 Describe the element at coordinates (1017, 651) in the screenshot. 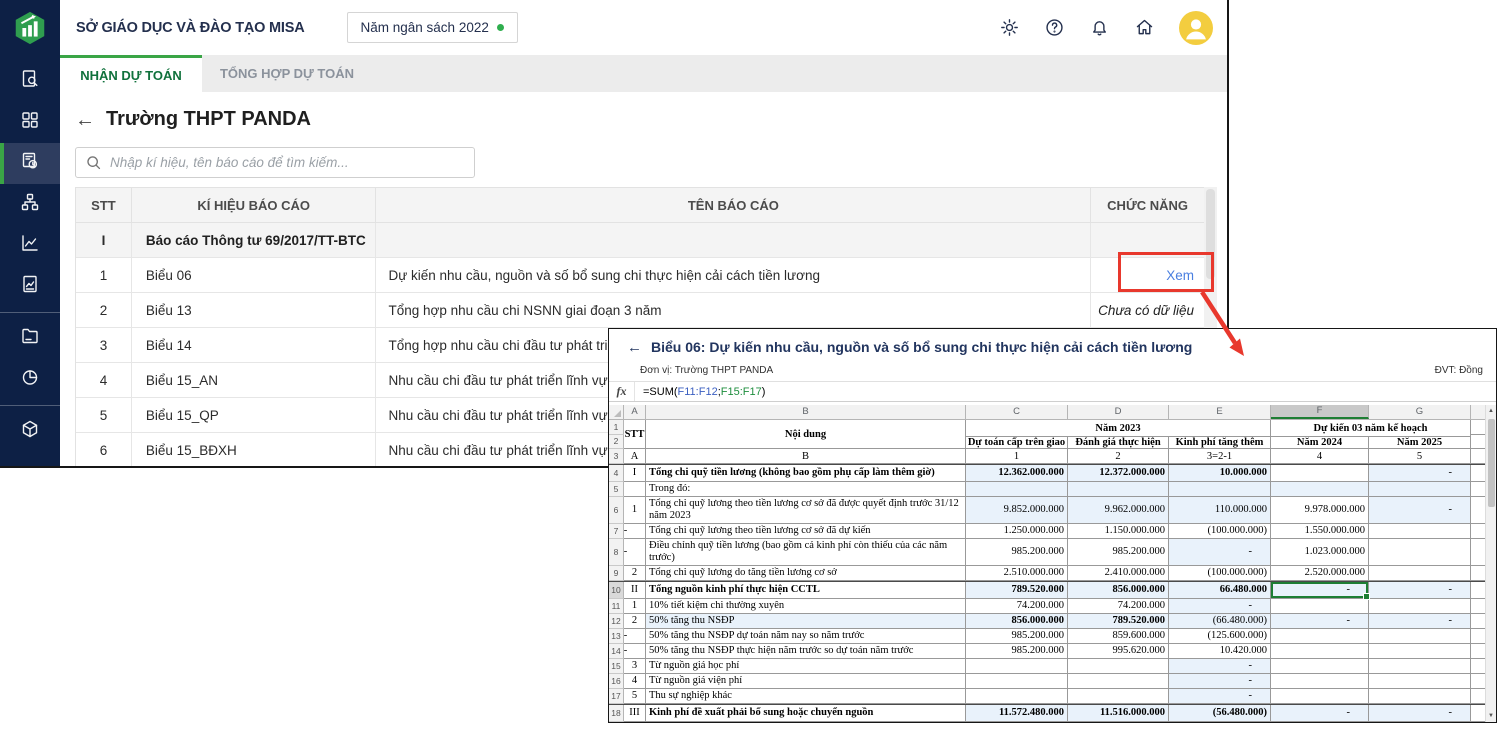

I see `cell-C14: 985.200.000` at that location.